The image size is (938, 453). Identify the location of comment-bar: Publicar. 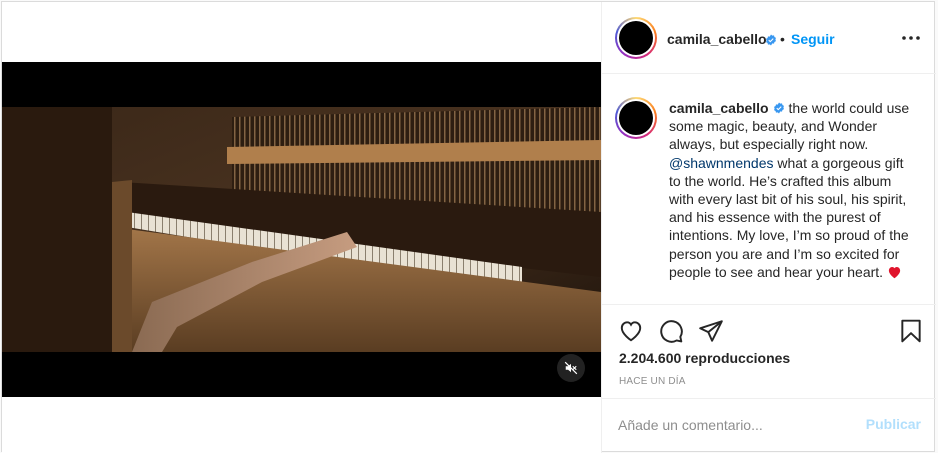
(769, 425).